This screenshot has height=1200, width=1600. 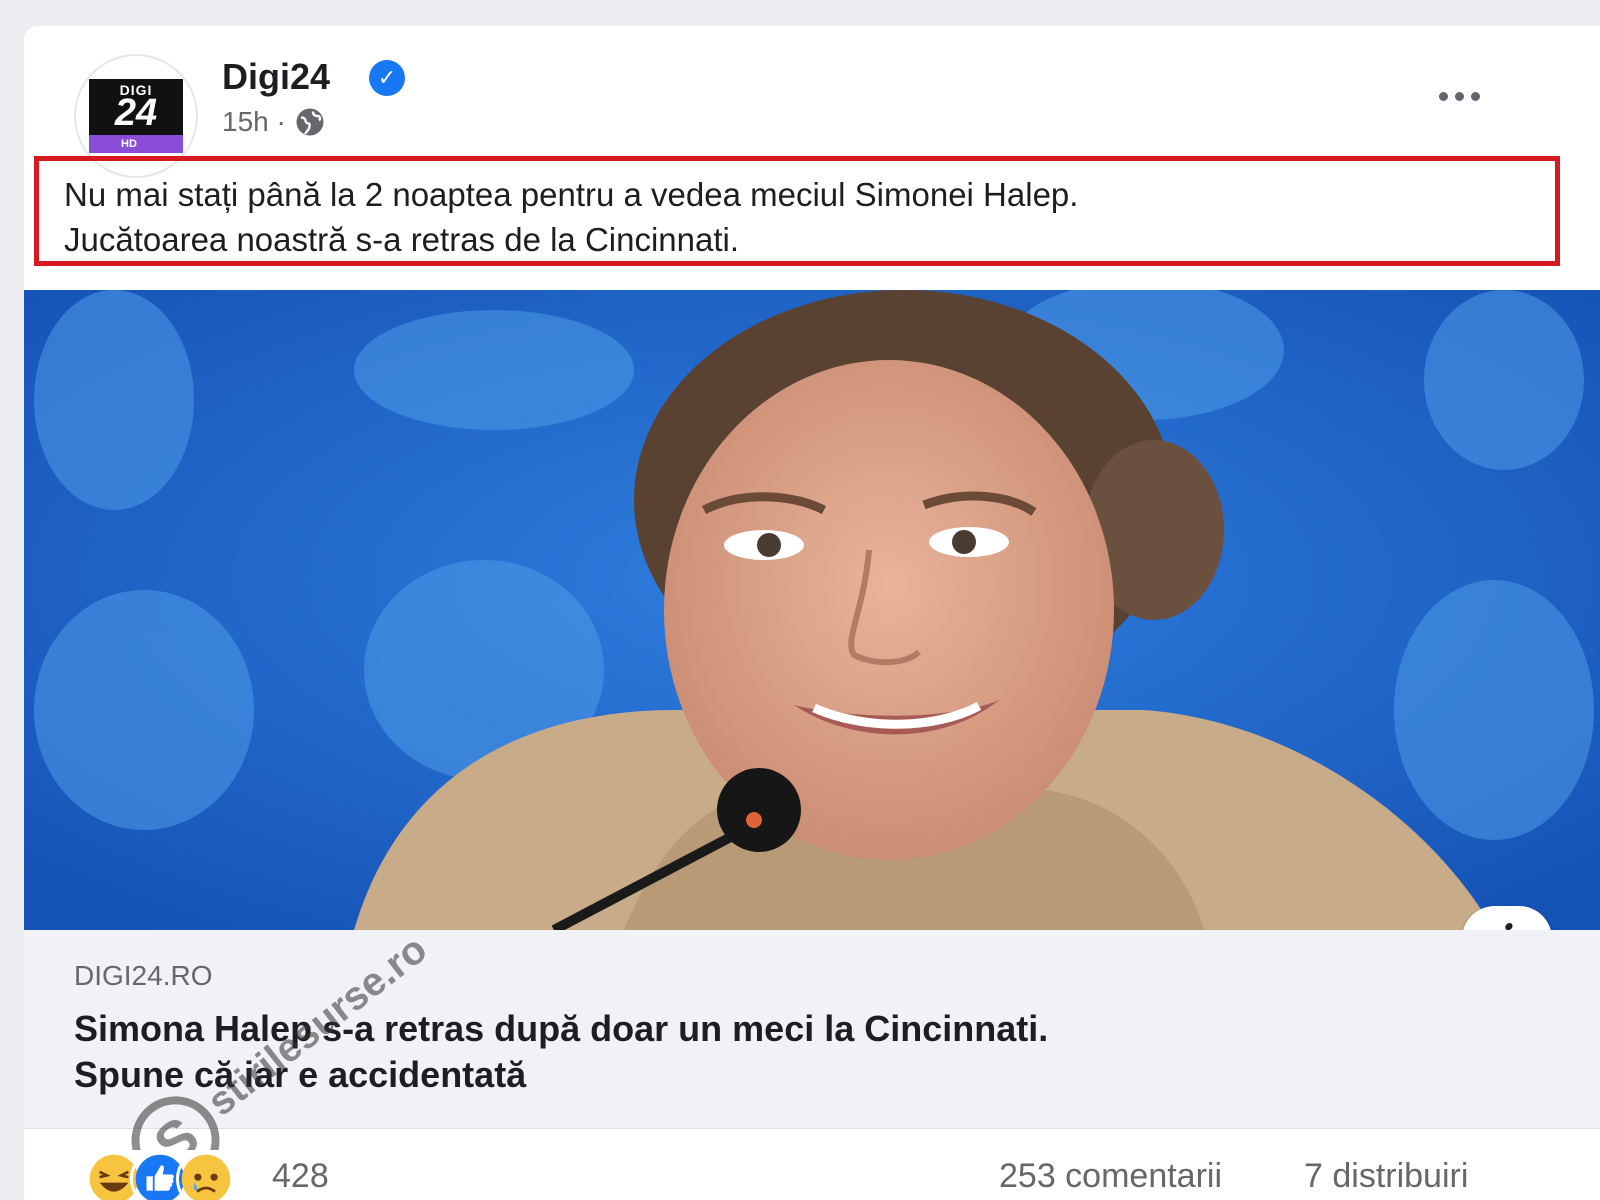 What do you see at coordinates (1386, 1176) in the screenshot?
I see `shares-count: 7 distribuiri` at bounding box center [1386, 1176].